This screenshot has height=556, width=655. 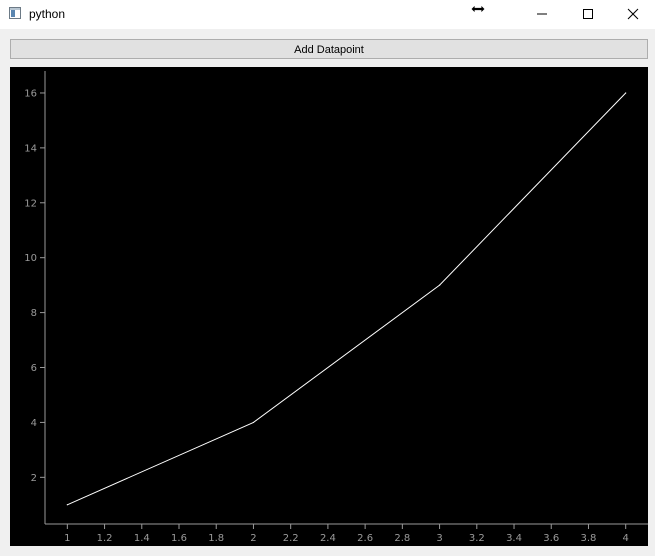 What do you see at coordinates (216, 538) in the screenshot?
I see `x-tick-label: 1.8` at bounding box center [216, 538].